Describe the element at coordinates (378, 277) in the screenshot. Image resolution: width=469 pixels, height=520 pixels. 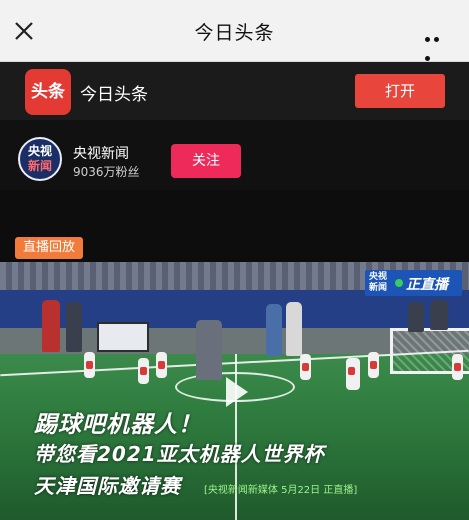
I see `live-logo-line1: 央视` at that location.